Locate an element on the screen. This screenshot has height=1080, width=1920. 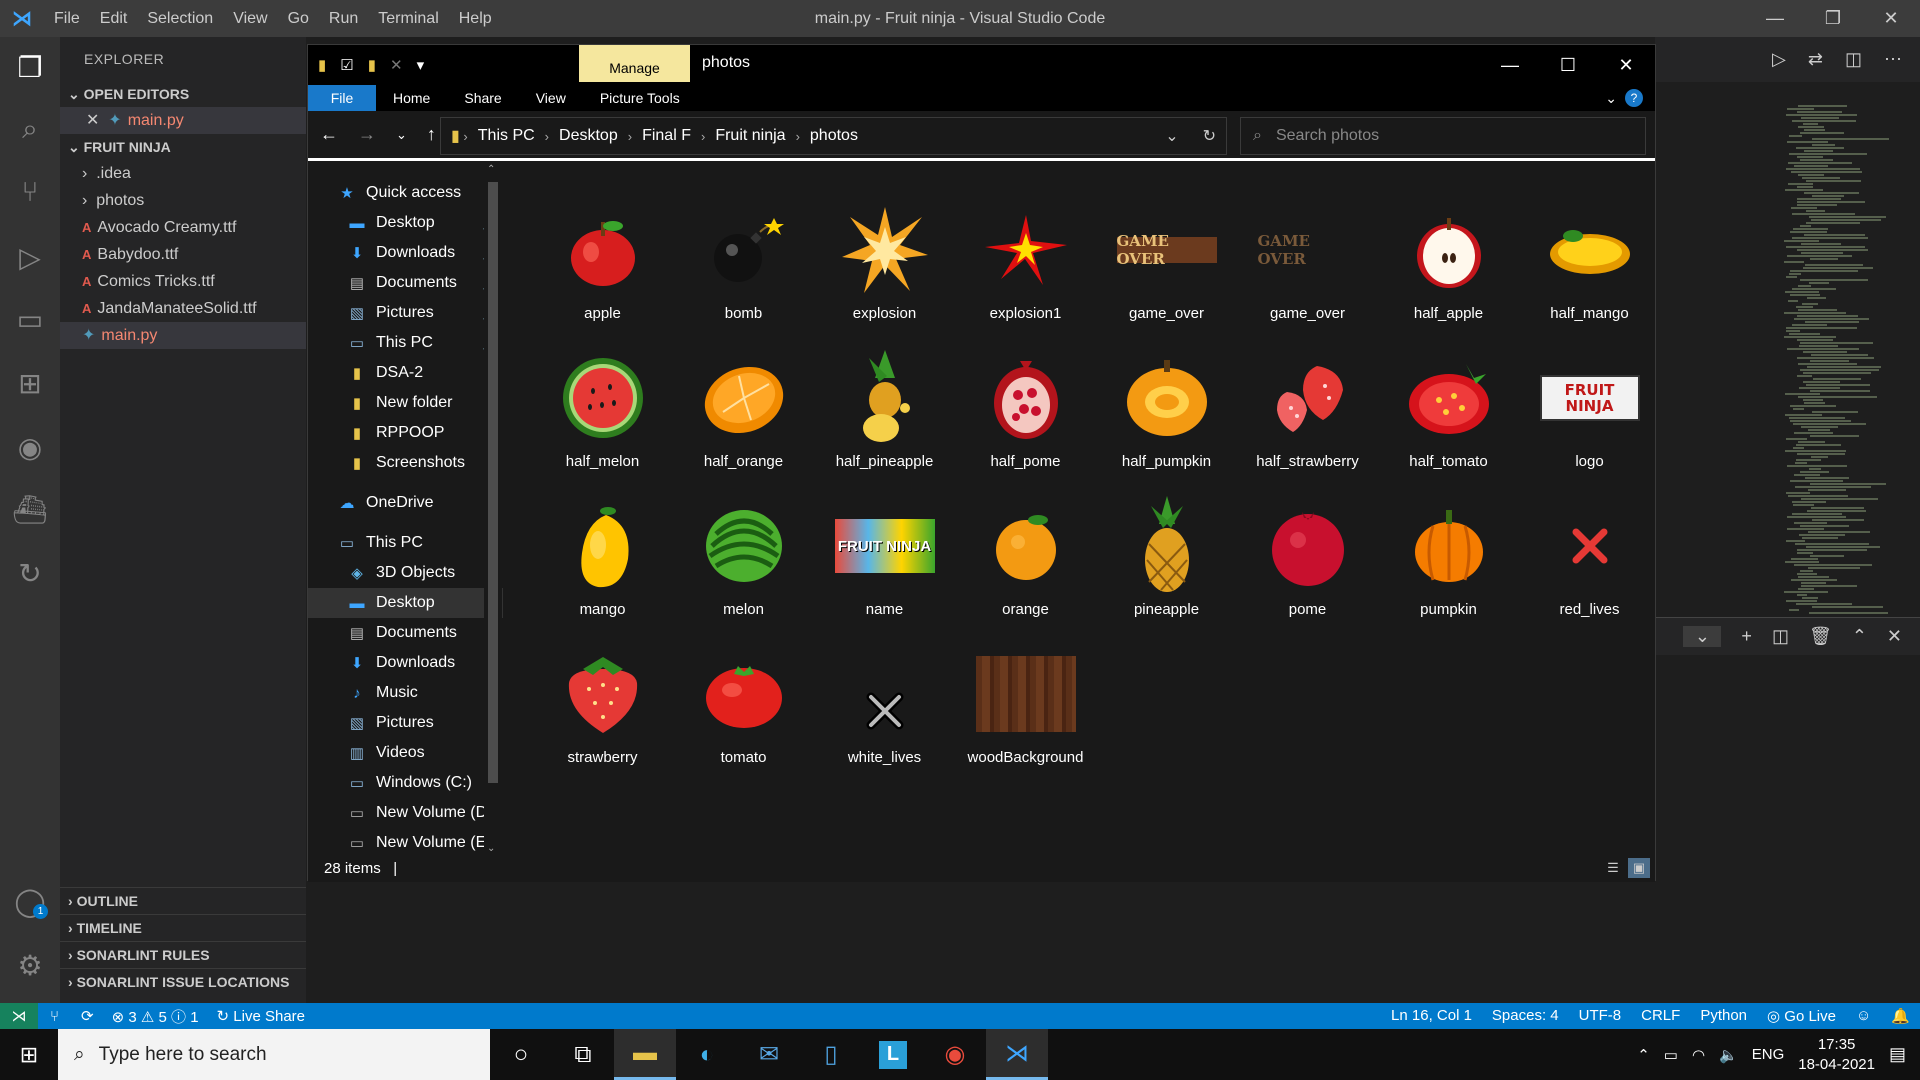
menu-go: Go is located at coordinates (298, 19).